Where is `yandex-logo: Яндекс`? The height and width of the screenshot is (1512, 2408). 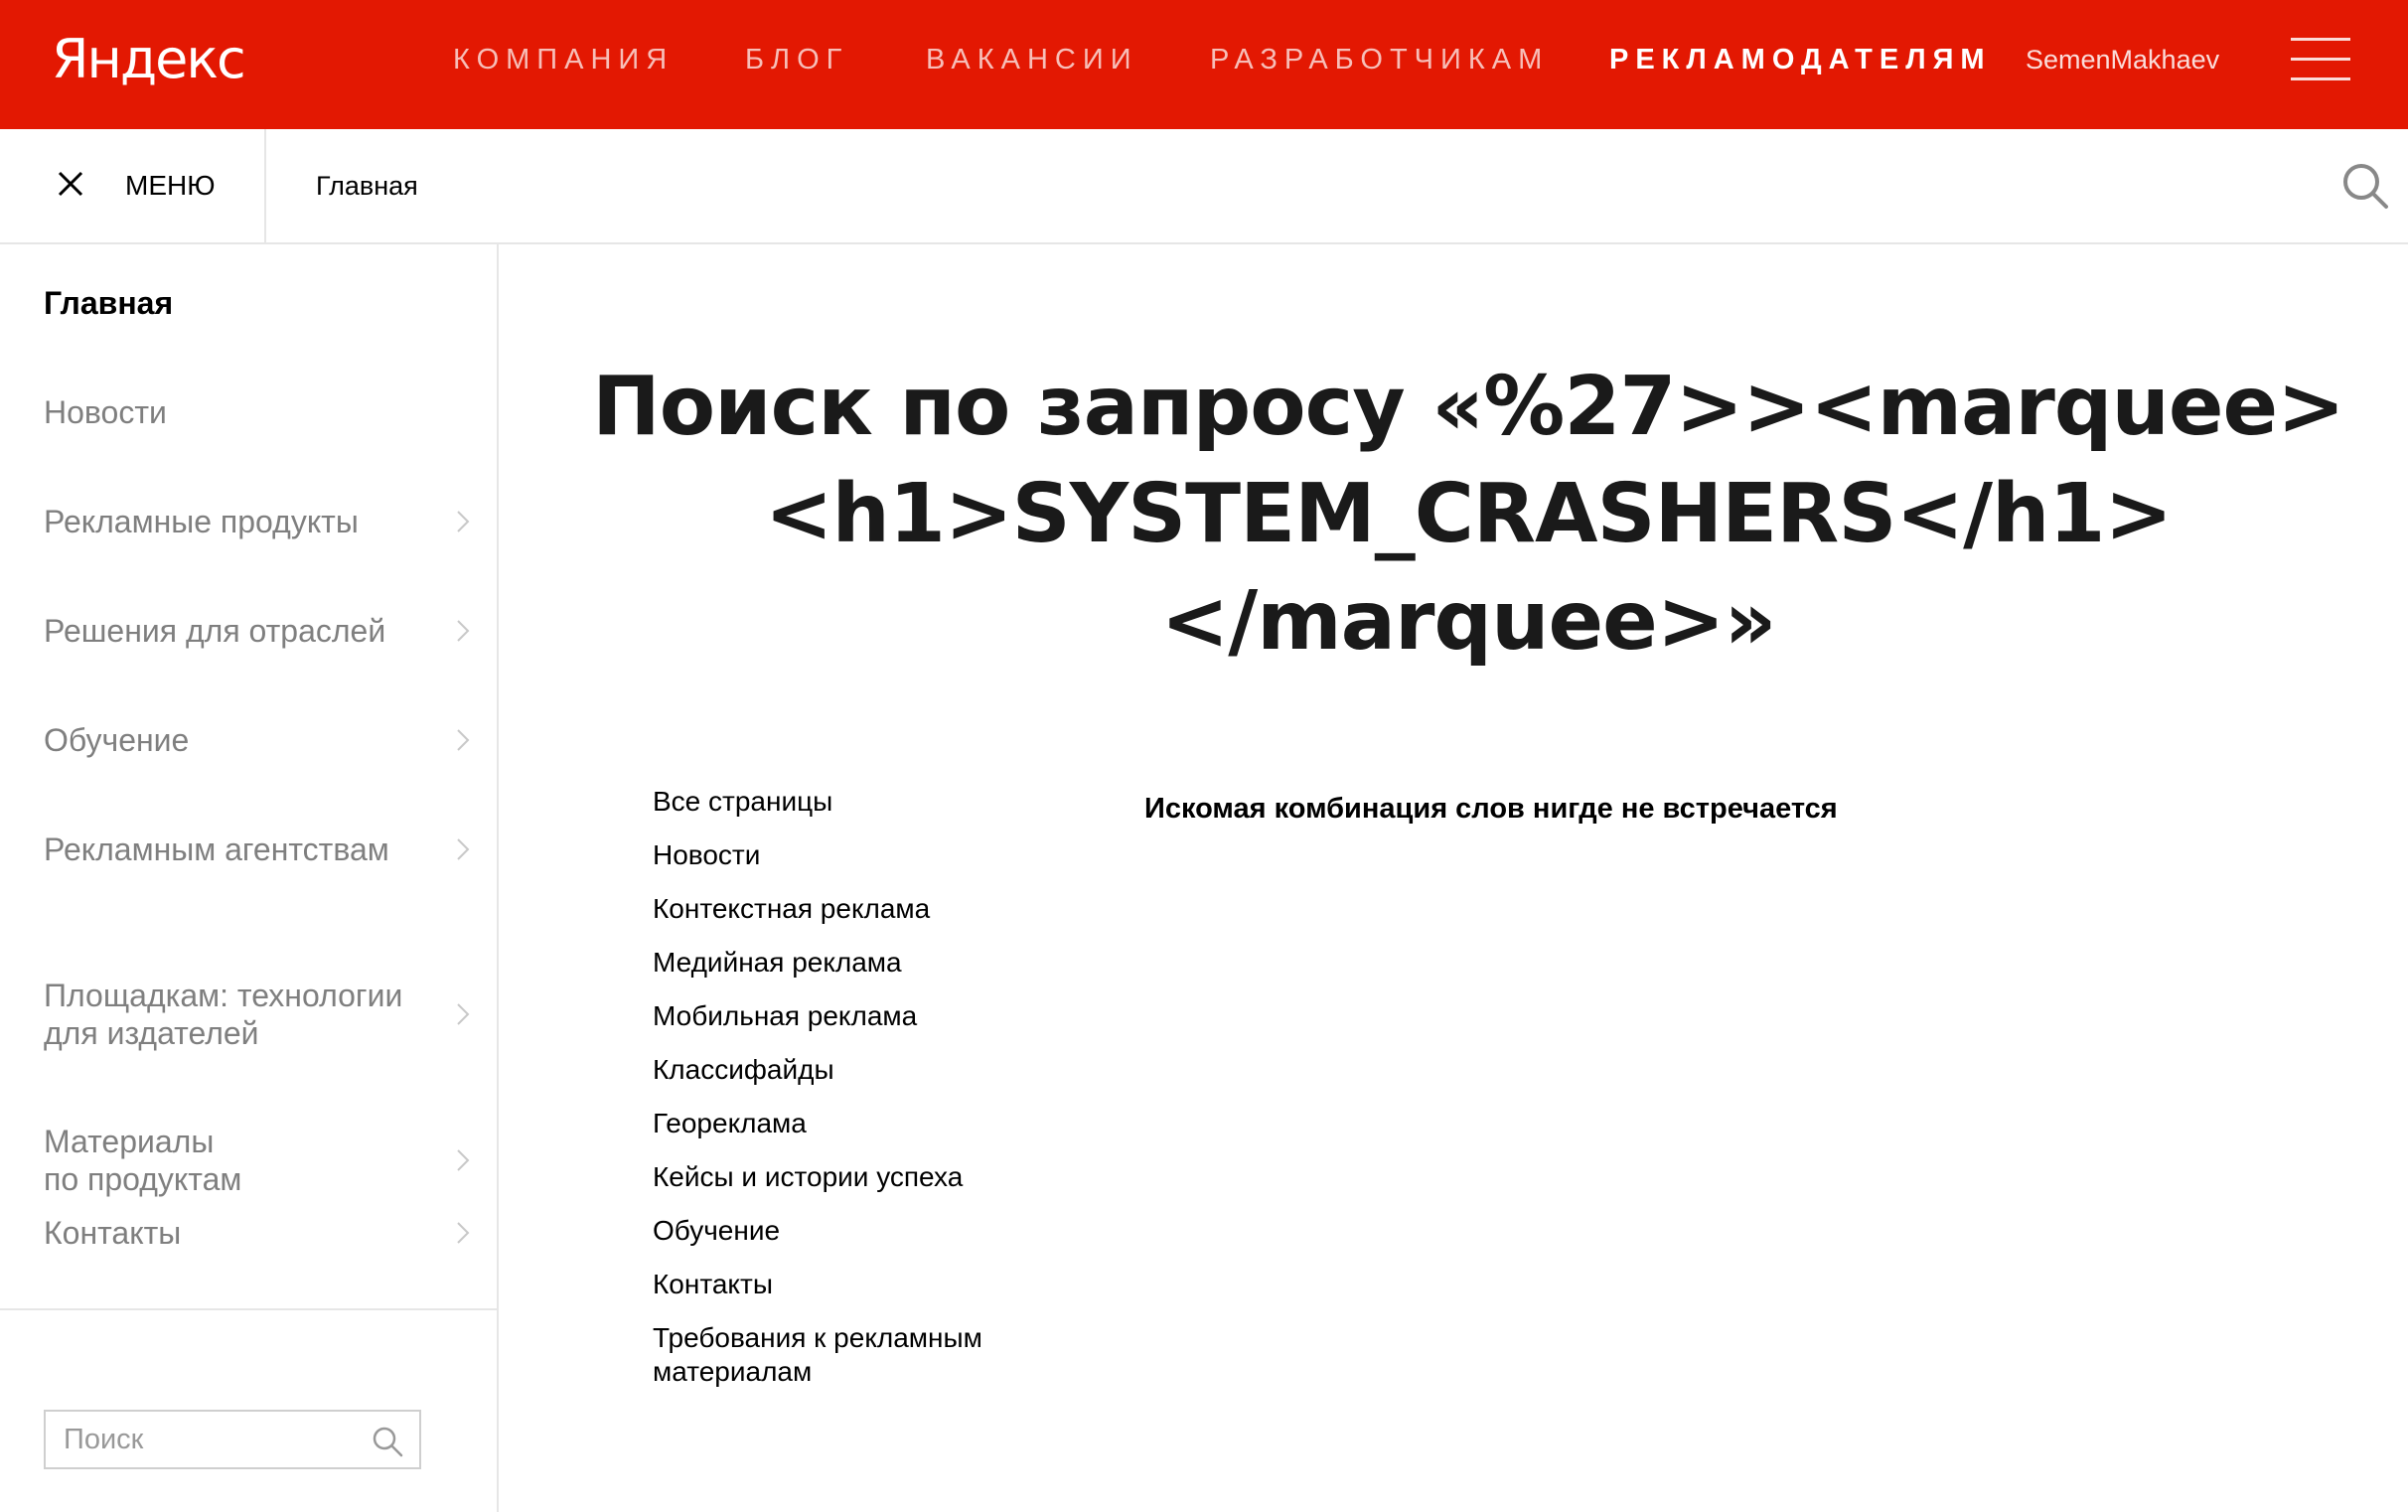
yandex-logo: Яндекс is located at coordinates (149, 59).